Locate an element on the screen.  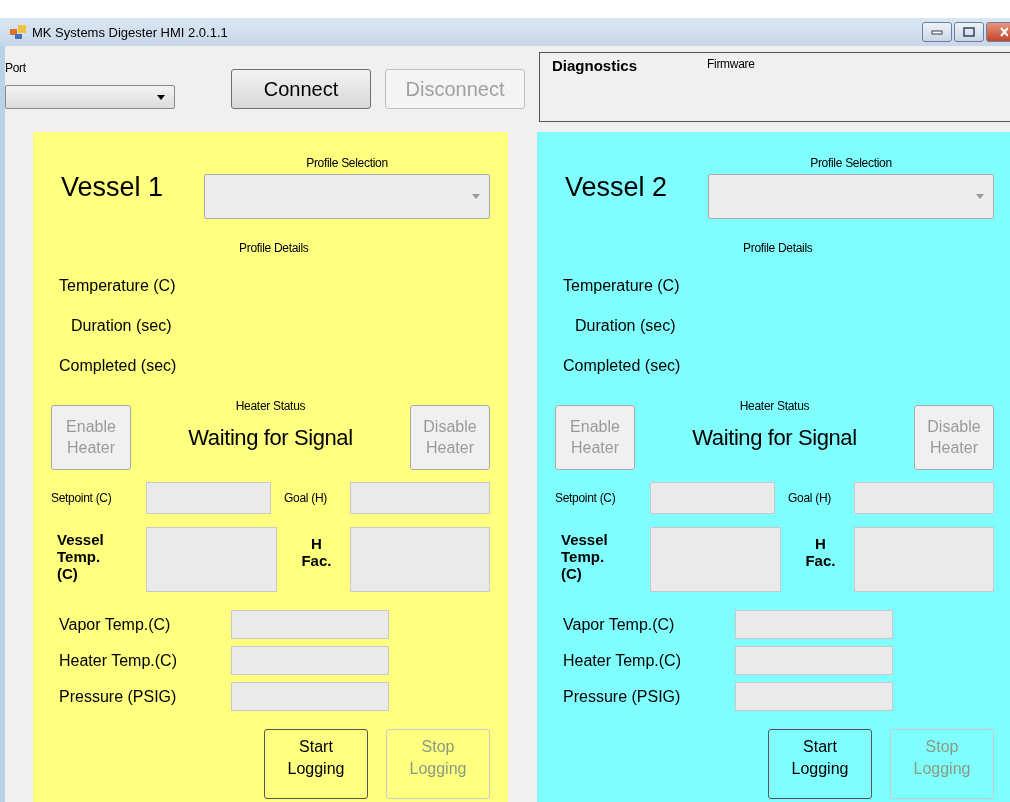
toolbar-button: Connect is located at coordinates (301, 89).